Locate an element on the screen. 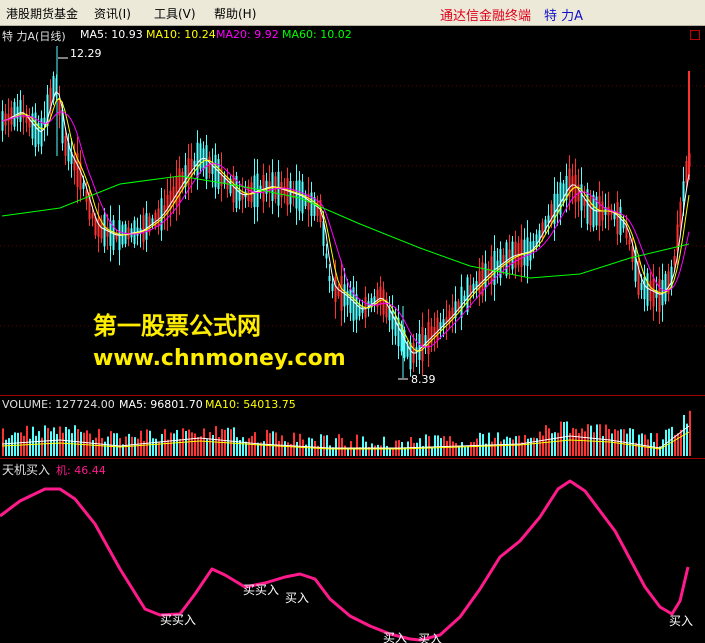 The width and height of the screenshot is (705, 643). watermark-title: 第一股票公式网 is located at coordinates (177, 326).